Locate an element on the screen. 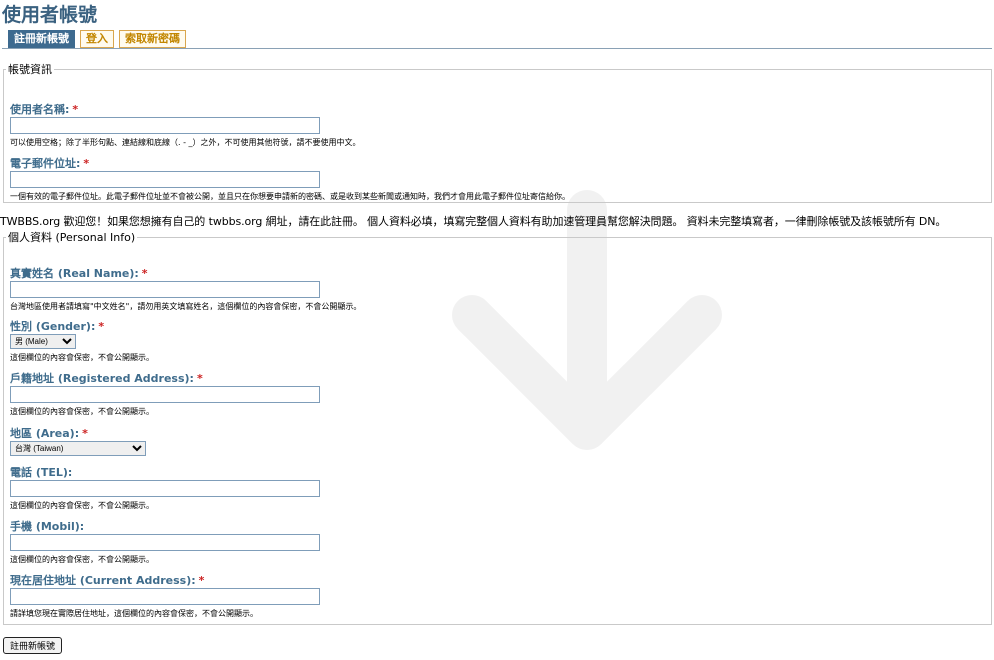 This screenshot has width=994, height=660. registered-address-label: 戶籍地址 (Registered Address): * is located at coordinates (106, 378).